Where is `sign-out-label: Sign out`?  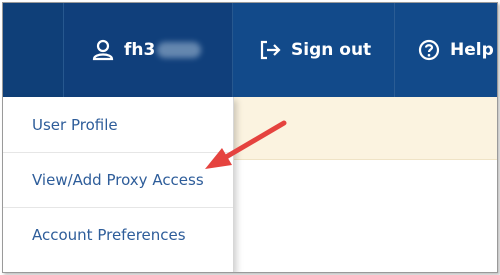 sign-out-label: Sign out is located at coordinates (331, 50).